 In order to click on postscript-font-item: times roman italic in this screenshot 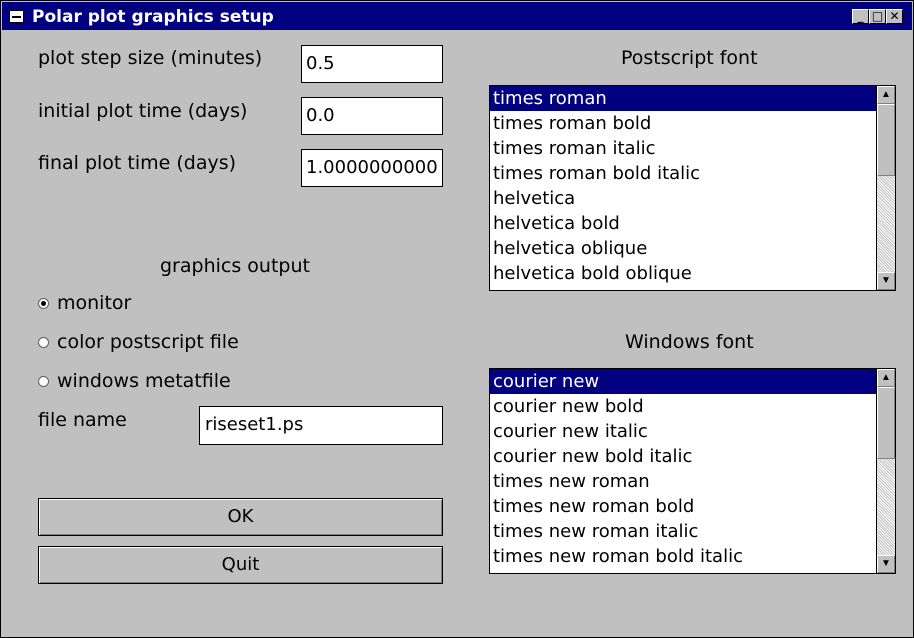, I will do `click(683, 148)`.